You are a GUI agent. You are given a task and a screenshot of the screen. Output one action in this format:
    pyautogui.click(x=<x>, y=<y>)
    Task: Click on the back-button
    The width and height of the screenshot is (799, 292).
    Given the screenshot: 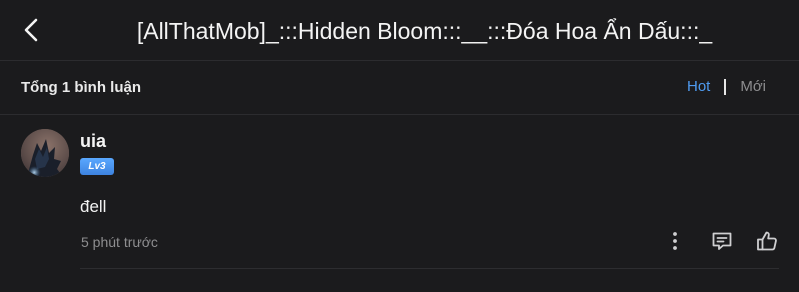 What is the action you would take?
    pyautogui.click(x=31, y=30)
    